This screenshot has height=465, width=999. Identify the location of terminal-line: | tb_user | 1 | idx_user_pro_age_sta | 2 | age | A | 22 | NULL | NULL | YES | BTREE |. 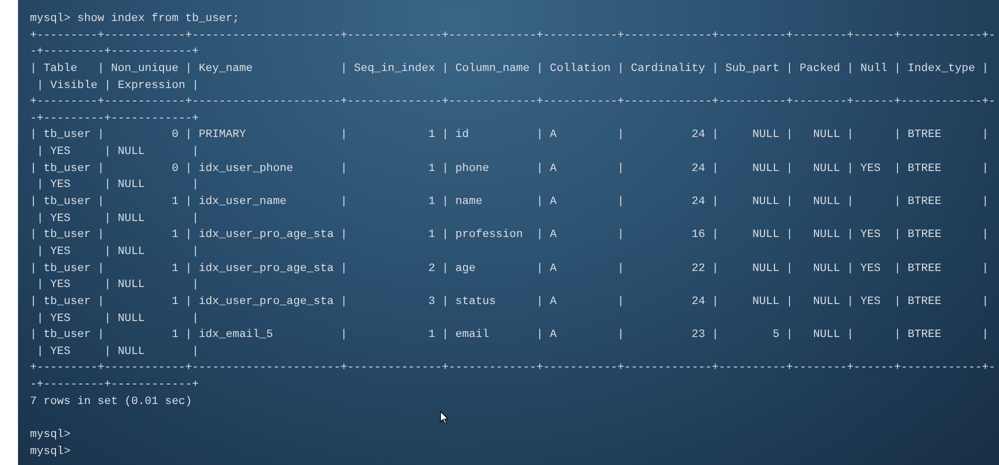
(509, 269).